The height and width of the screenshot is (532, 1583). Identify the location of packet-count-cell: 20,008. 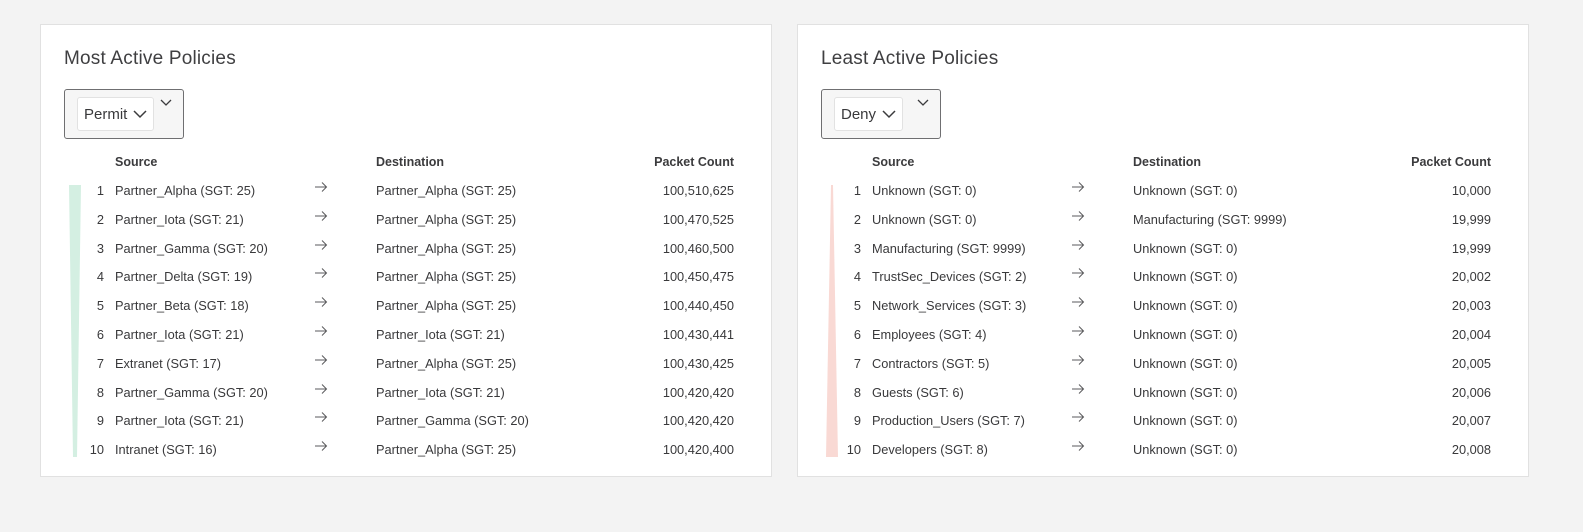
(1471, 450).